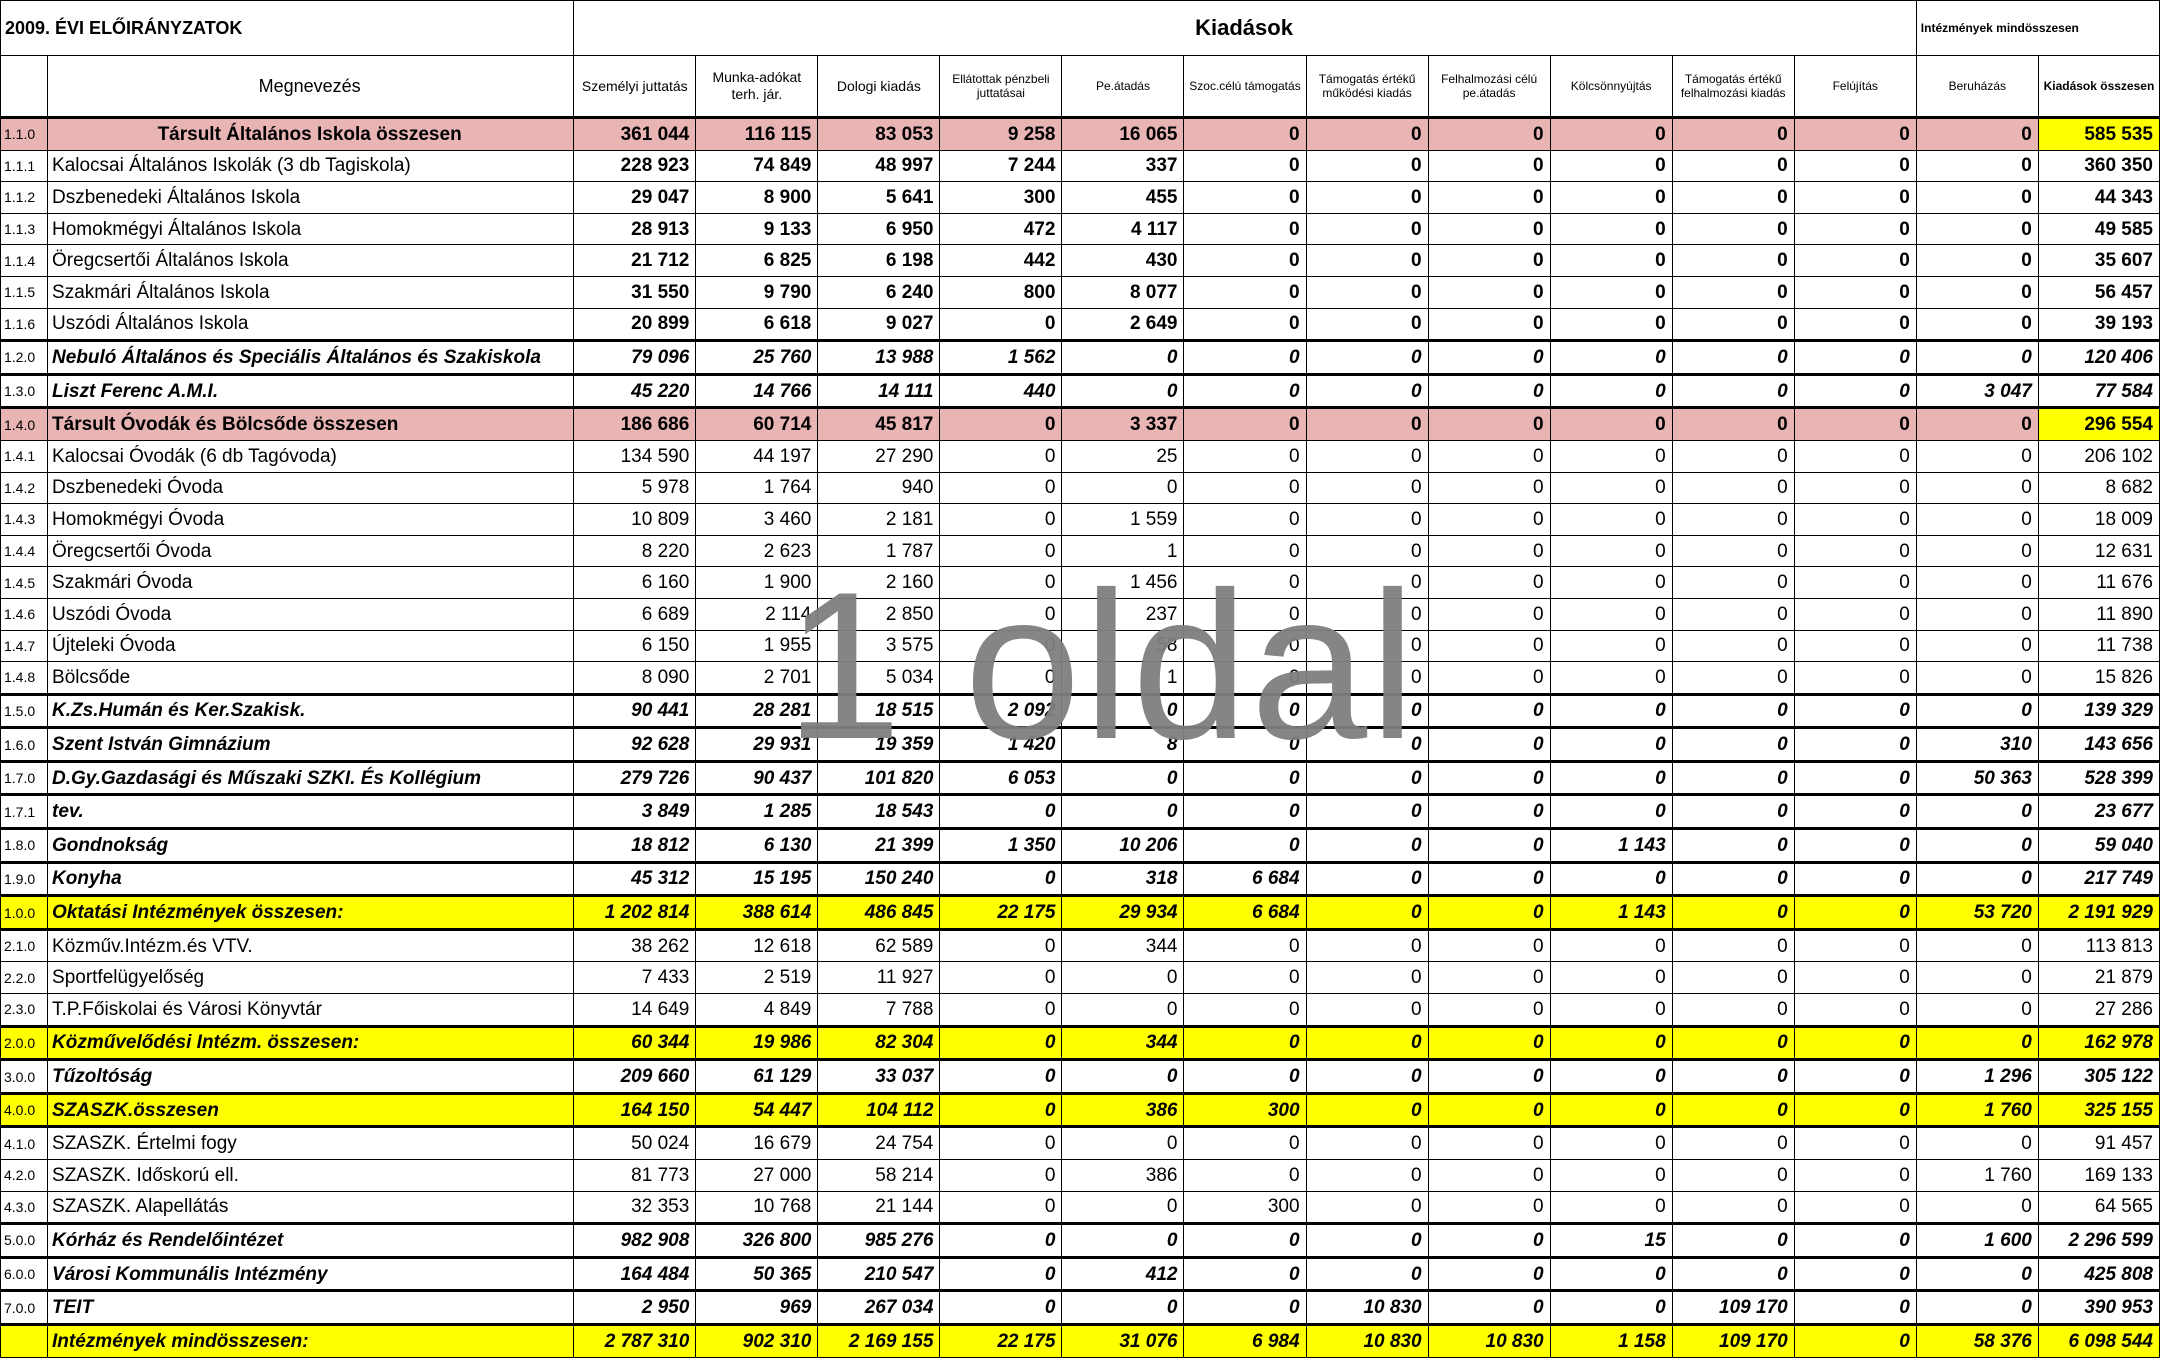 The height and width of the screenshot is (1358, 2160). I want to click on row-name: Gondnokság, so click(311, 845).